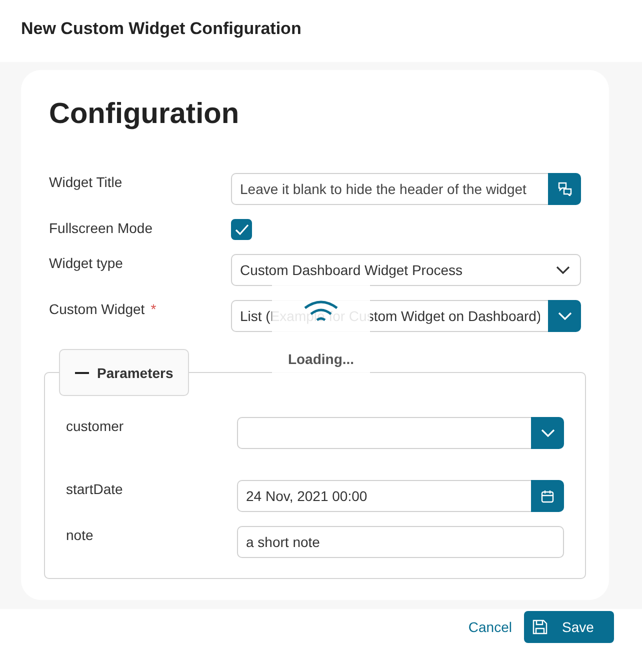 Image resolution: width=642 pixels, height=663 pixels. What do you see at coordinates (86, 263) in the screenshot?
I see `field-label: Widget type` at bounding box center [86, 263].